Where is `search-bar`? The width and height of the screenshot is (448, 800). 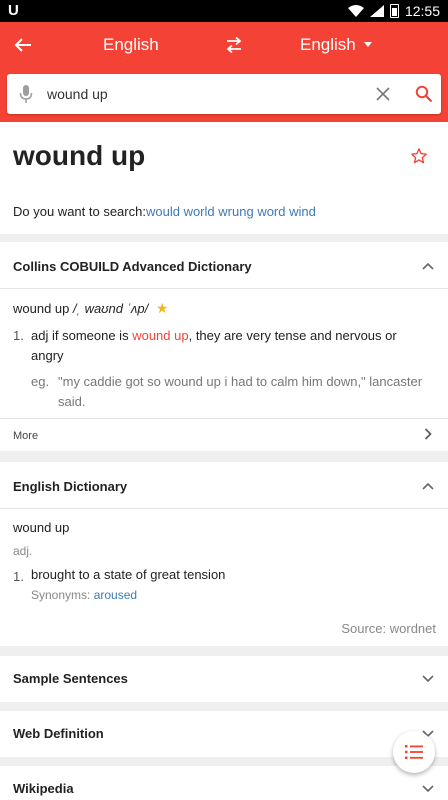
search-bar is located at coordinates (224, 94).